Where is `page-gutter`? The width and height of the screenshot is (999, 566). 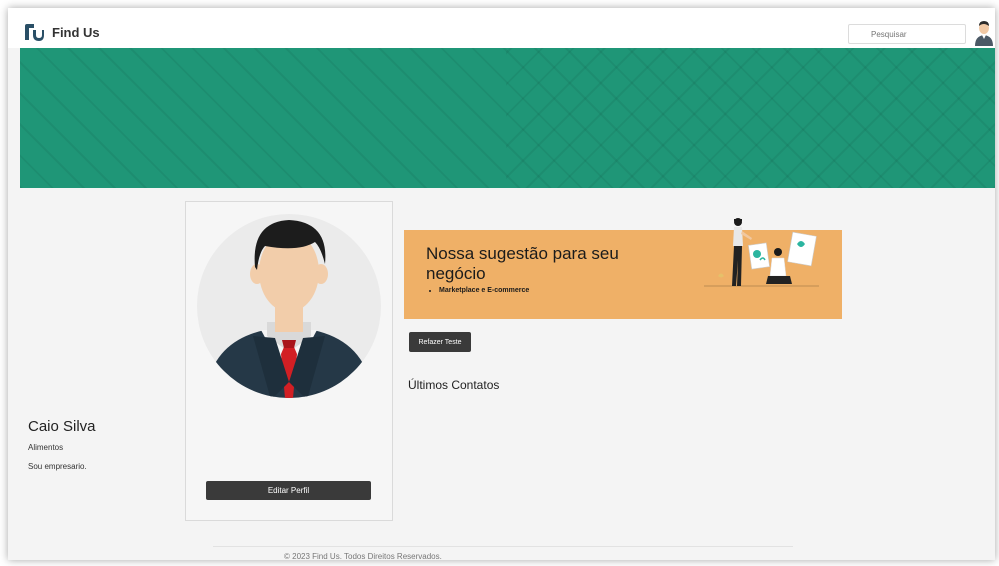
page-gutter is located at coordinates (14, 304).